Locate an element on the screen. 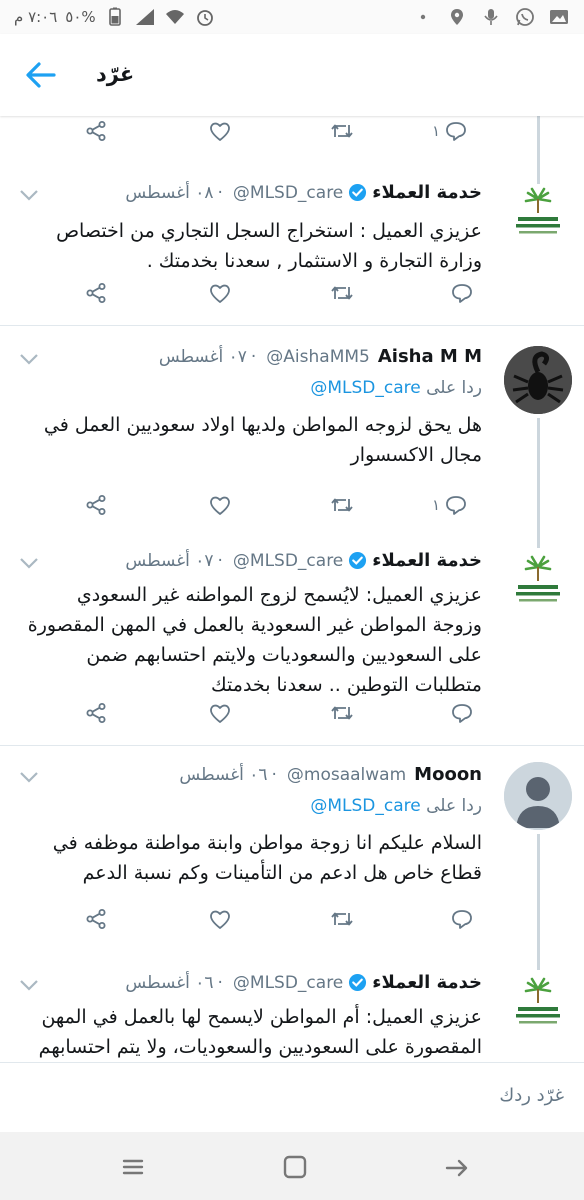 This screenshot has height=1200, width=584. back-nav-icon is located at coordinates (457, 1167).